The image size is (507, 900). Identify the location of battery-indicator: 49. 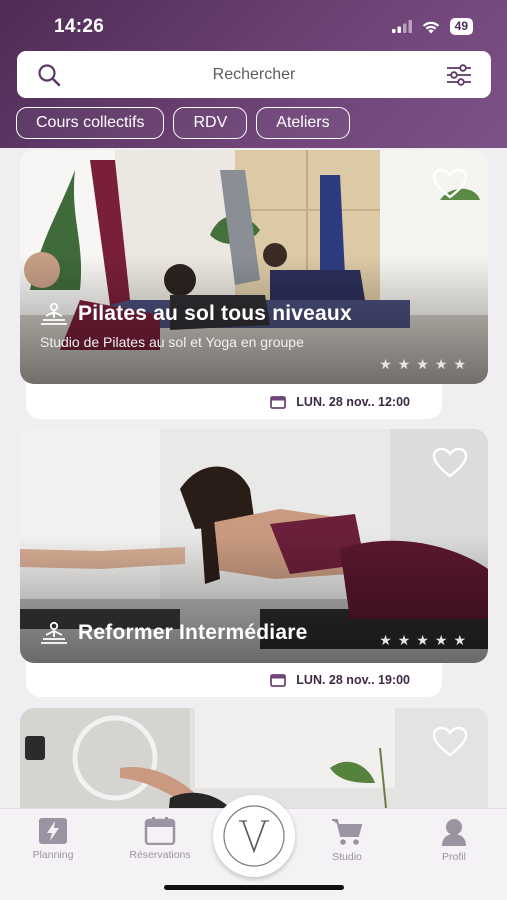
(461, 26).